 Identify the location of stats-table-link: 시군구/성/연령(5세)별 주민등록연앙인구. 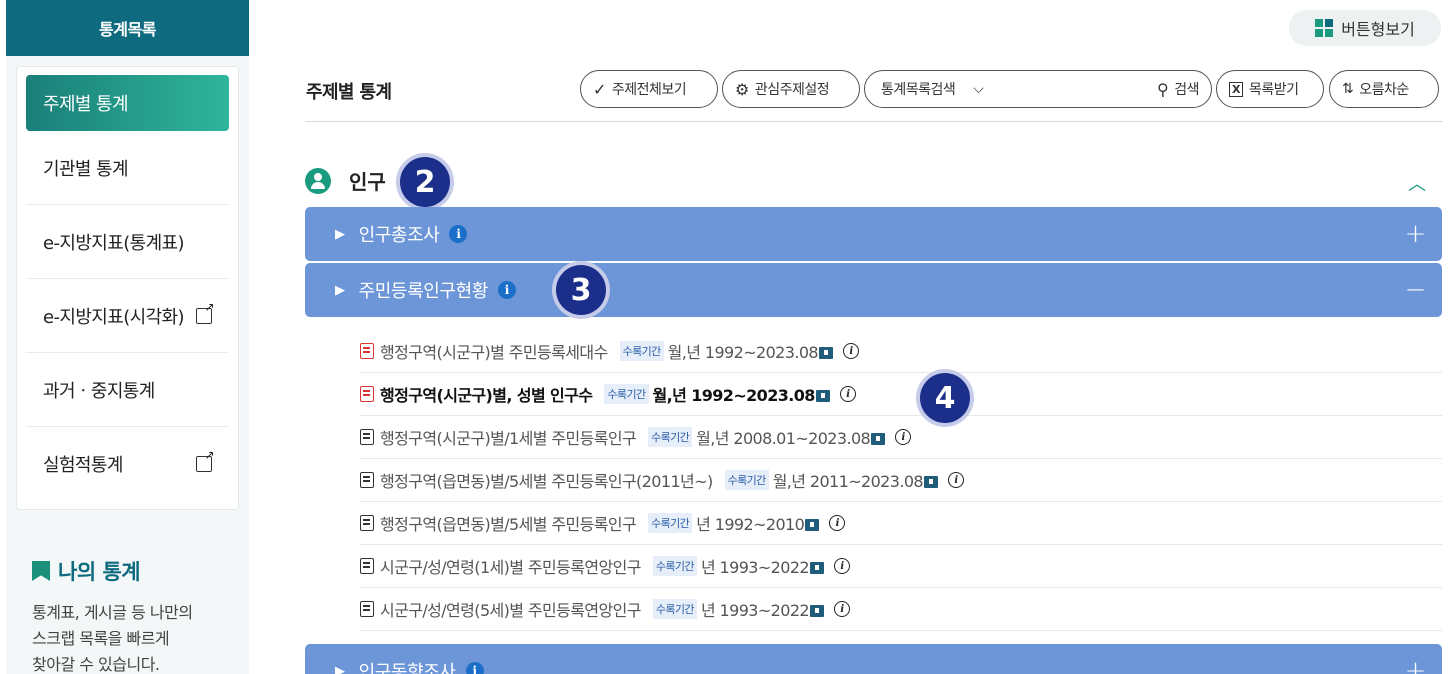
(510, 609).